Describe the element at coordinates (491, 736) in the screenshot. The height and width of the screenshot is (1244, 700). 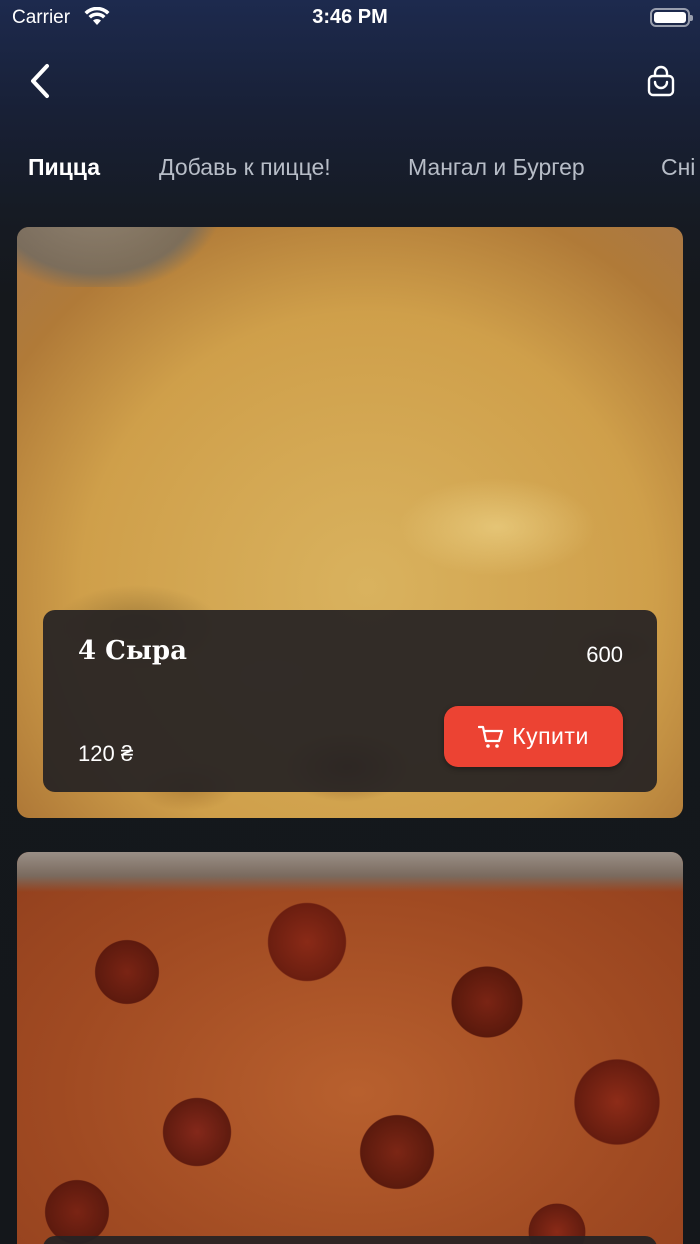
I see `cart-icon` at that location.